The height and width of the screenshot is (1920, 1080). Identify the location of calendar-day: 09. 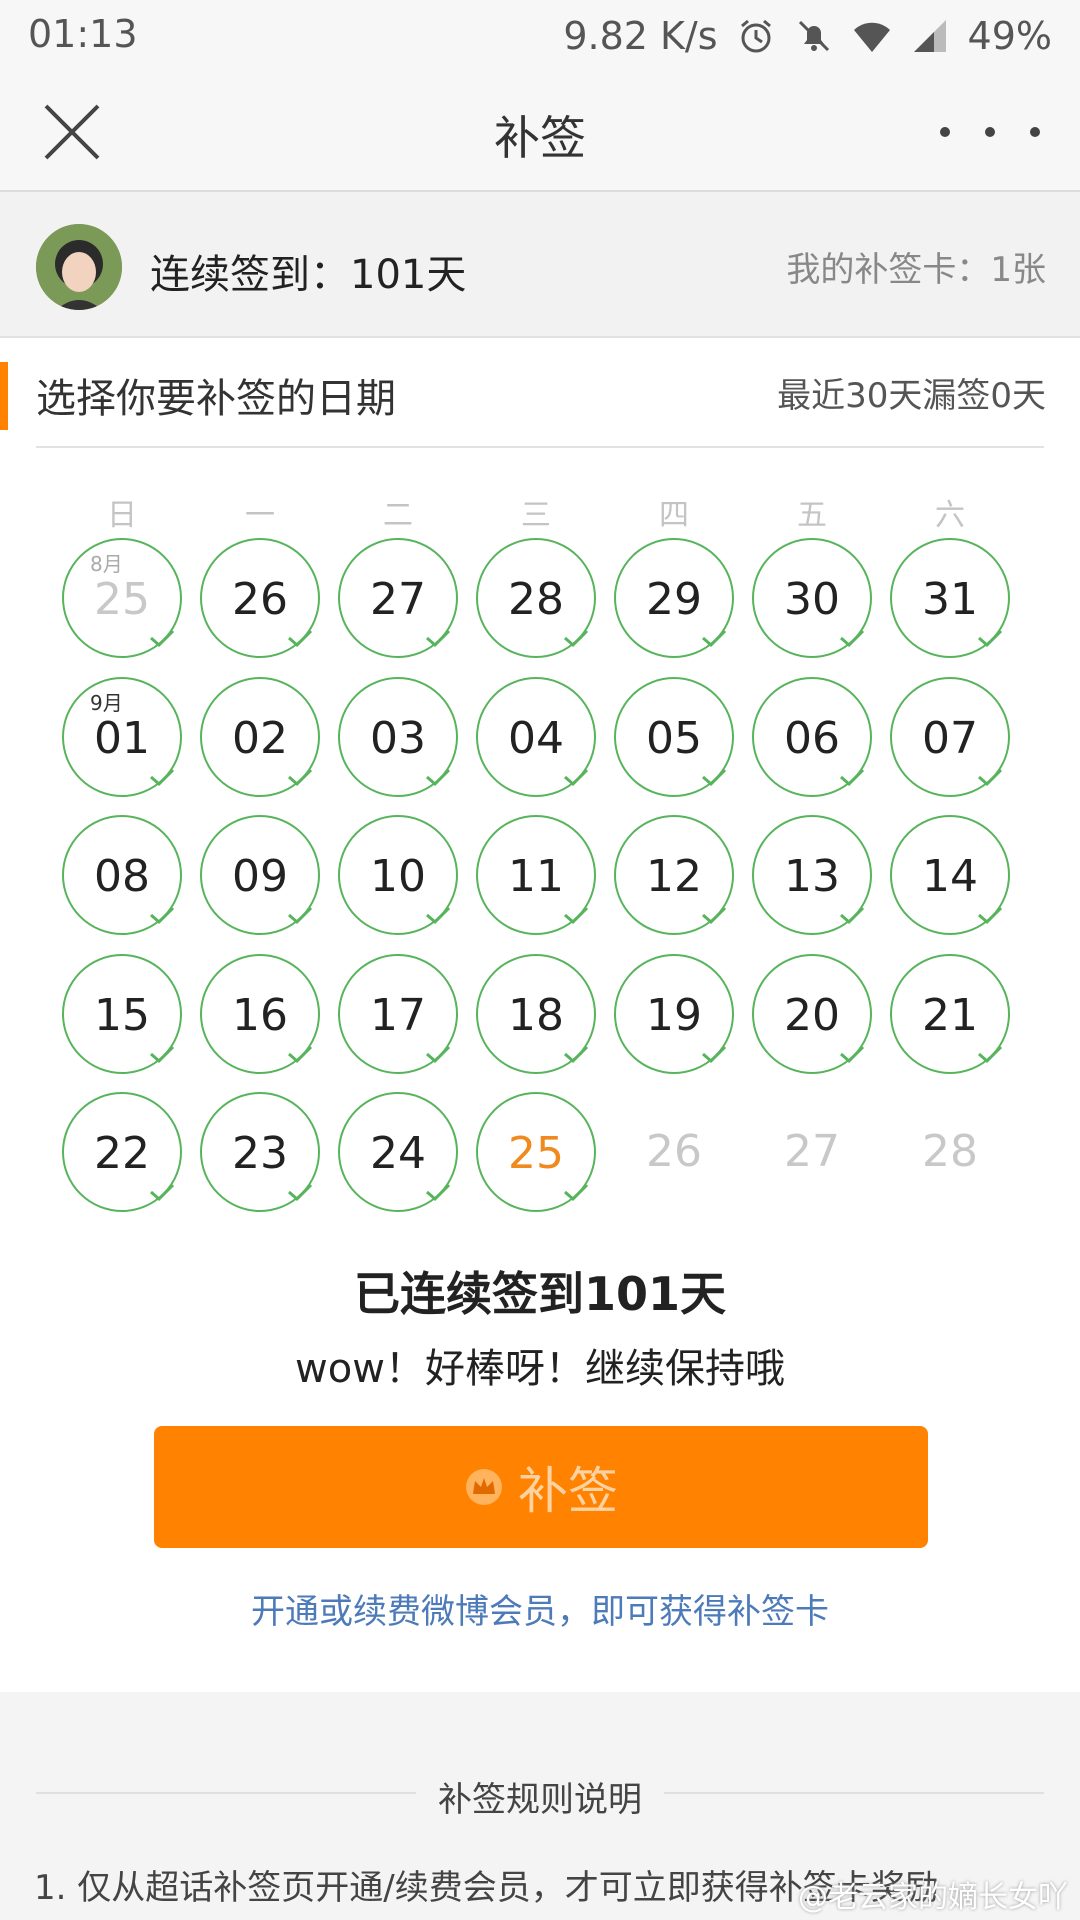
(260, 875).